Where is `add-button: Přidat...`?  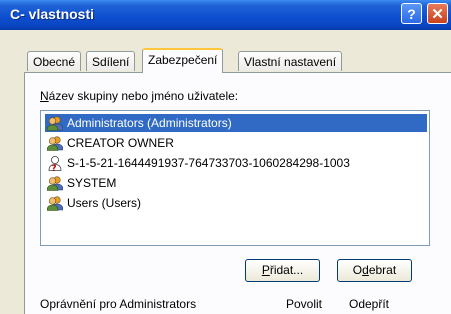 add-button: Přidat... is located at coordinates (282, 270).